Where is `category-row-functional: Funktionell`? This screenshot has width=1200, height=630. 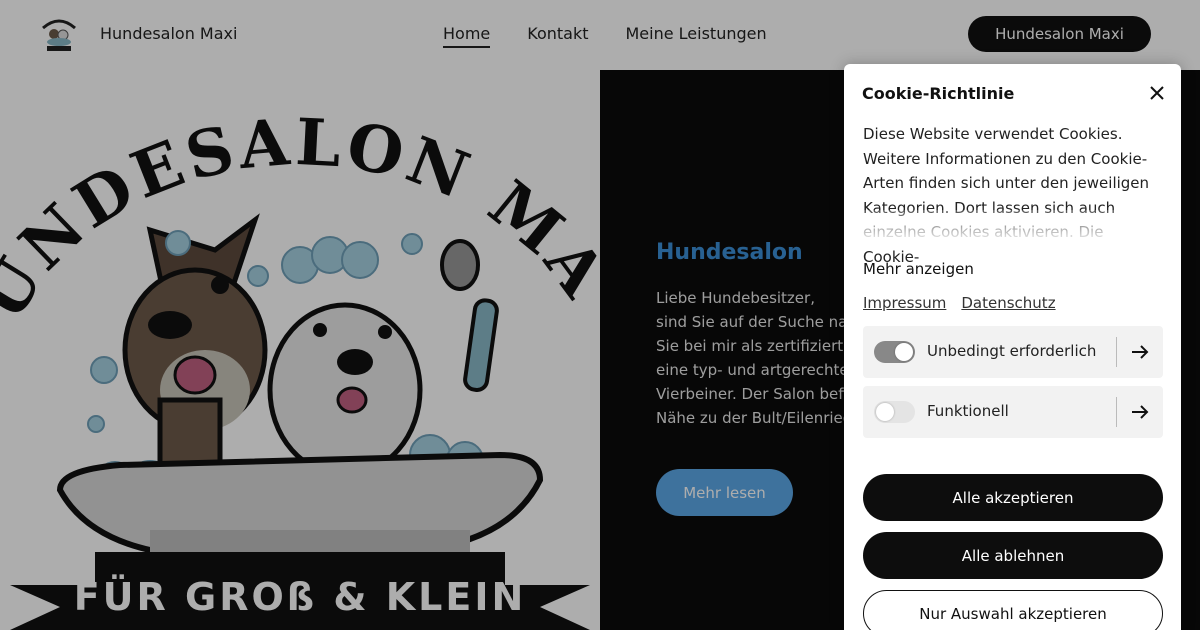 category-row-functional: Funktionell is located at coordinates (1013, 412).